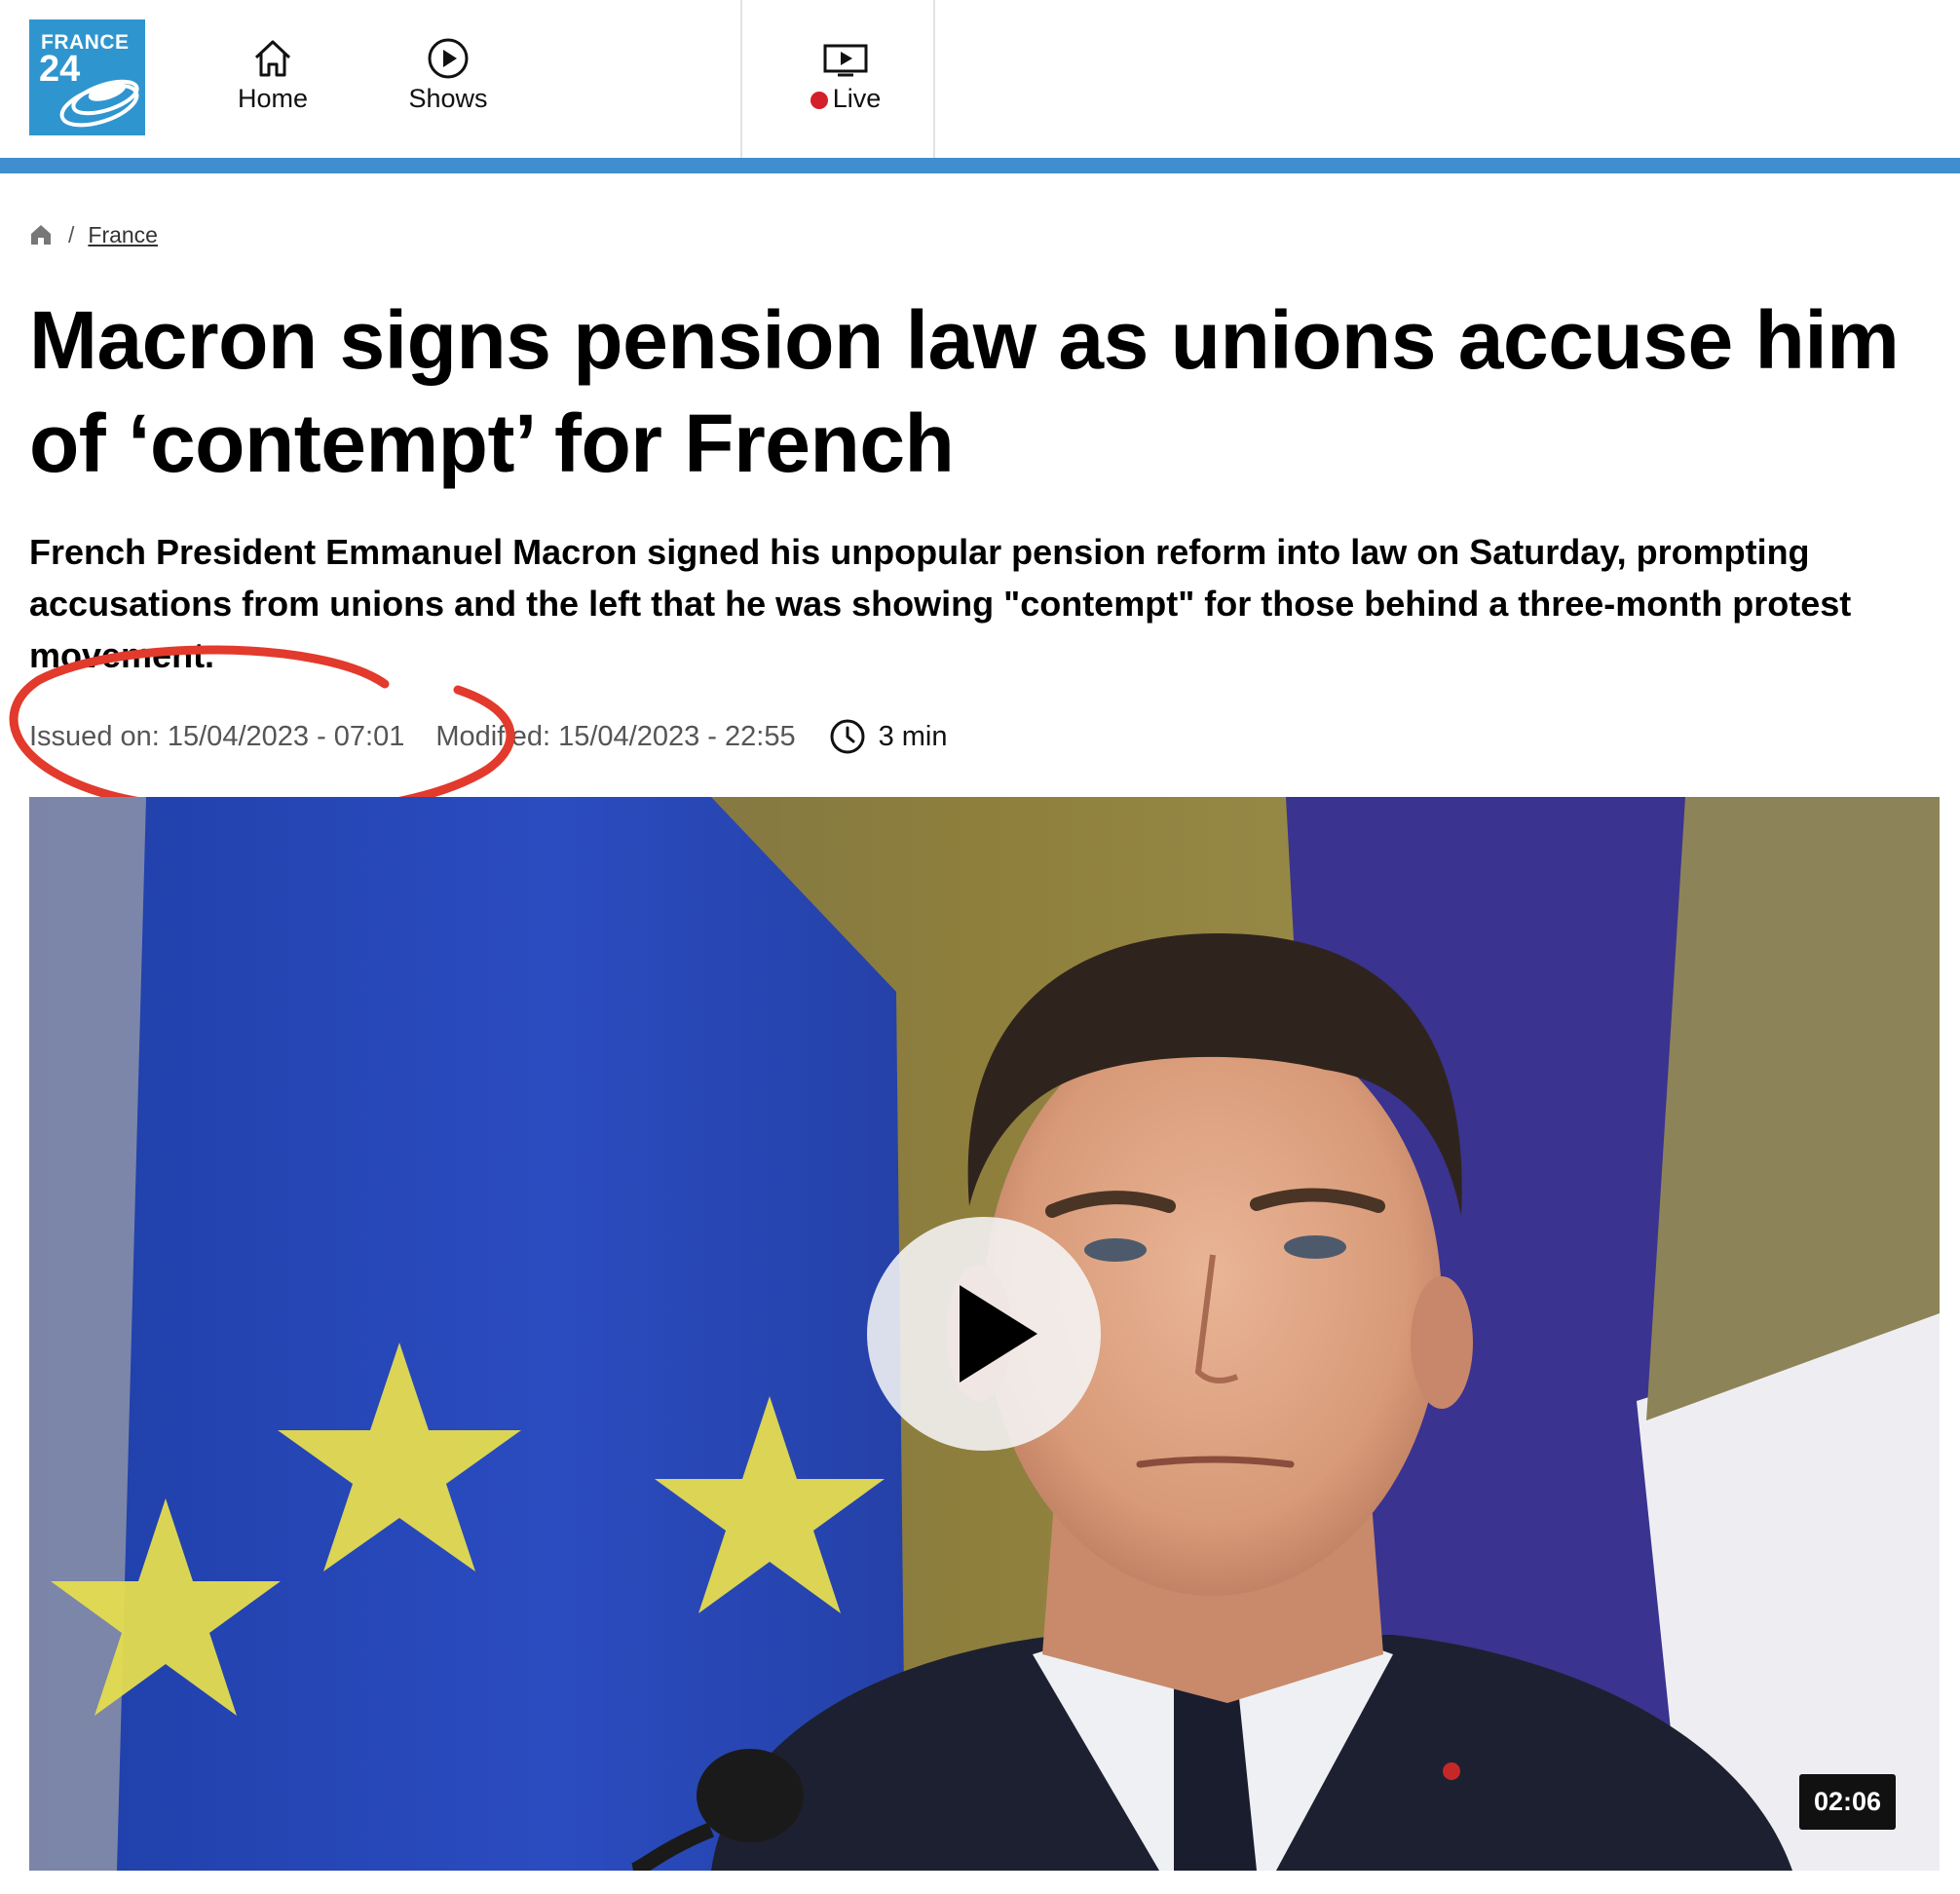 This screenshot has width=1960, height=1894. I want to click on play-button, so click(984, 1334).